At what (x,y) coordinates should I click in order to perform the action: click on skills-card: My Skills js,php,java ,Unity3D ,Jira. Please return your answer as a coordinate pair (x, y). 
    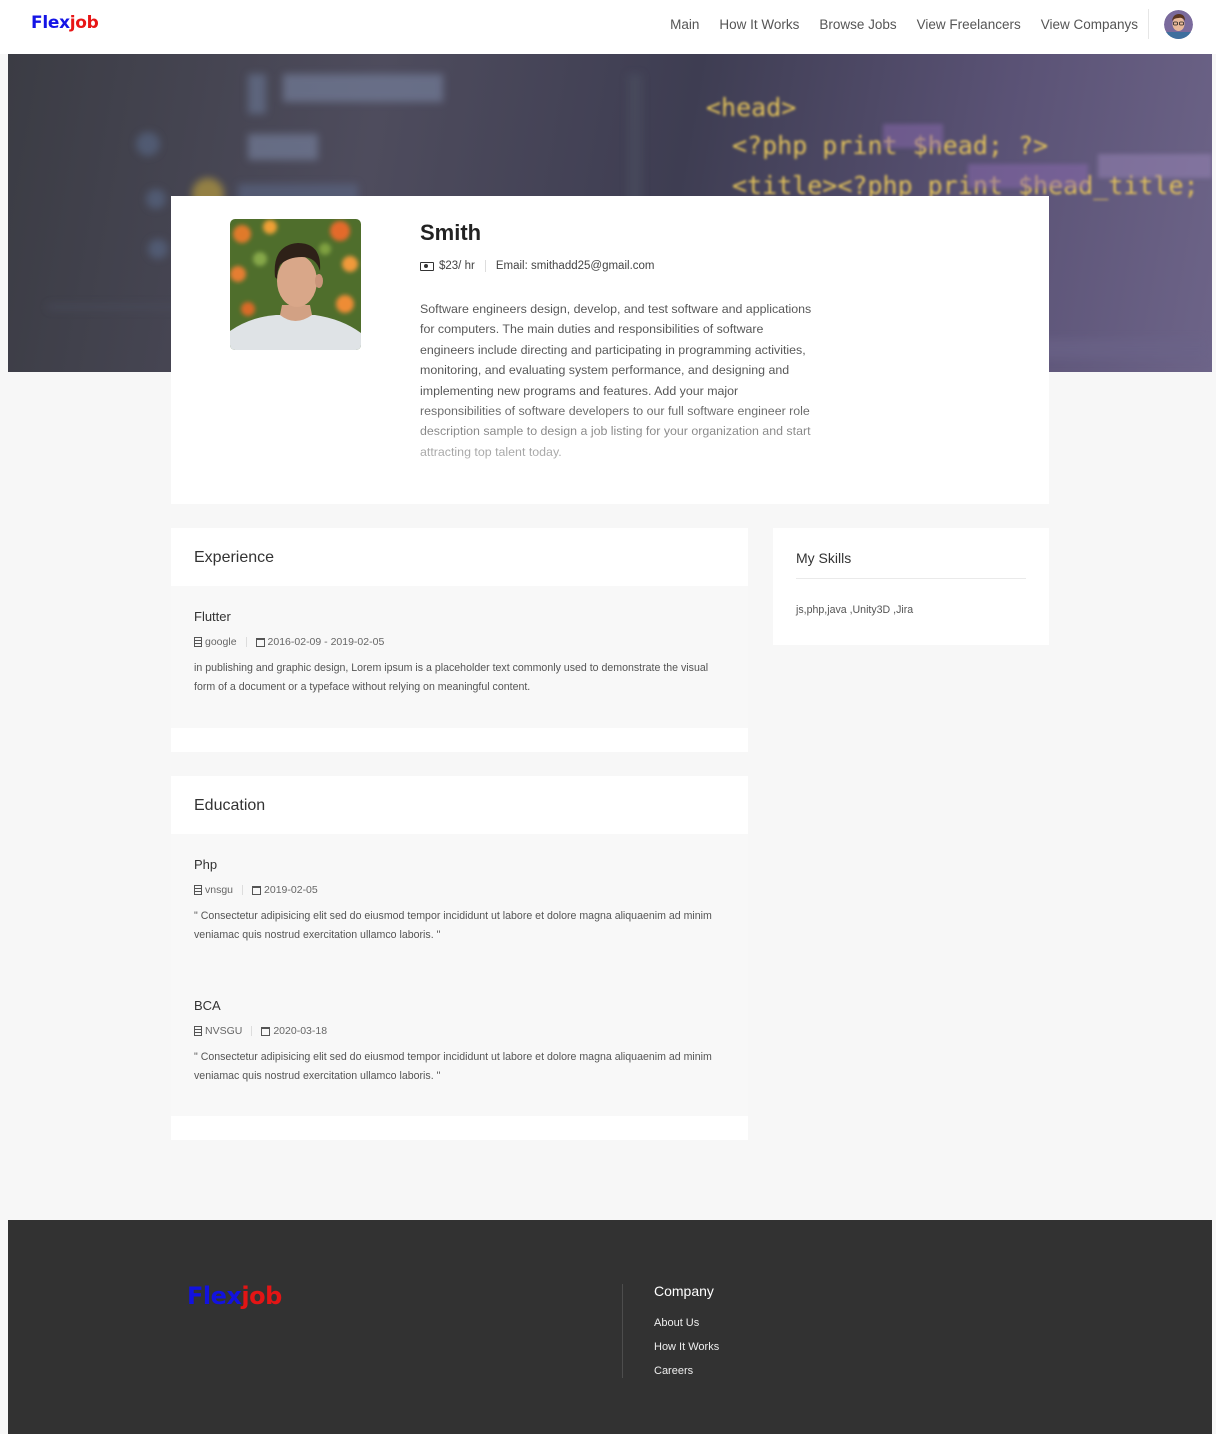
    Looking at the image, I should click on (911, 586).